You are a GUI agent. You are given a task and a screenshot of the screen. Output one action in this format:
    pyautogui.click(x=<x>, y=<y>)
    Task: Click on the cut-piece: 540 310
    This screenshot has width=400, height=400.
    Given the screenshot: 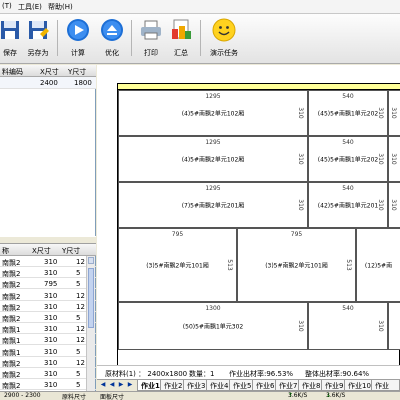 What is the action you would take?
    pyautogui.click(x=348, y=326)
    